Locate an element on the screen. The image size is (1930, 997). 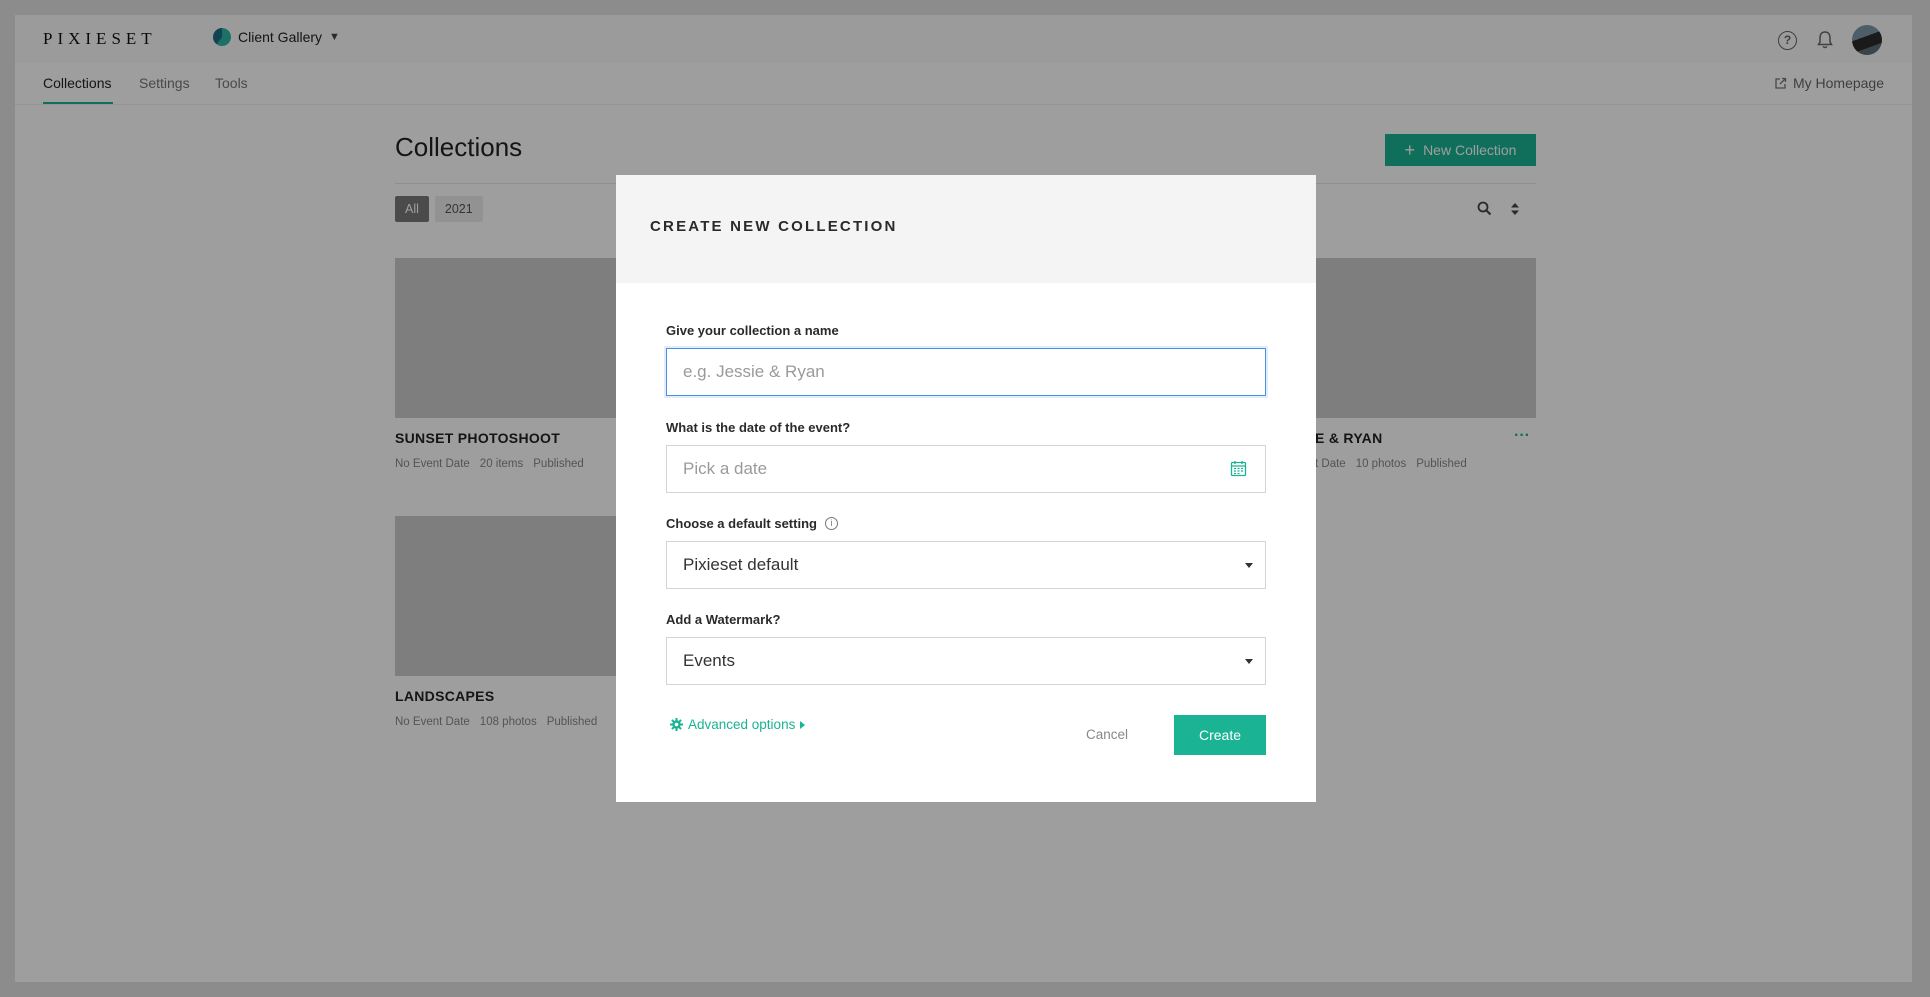
setting-label-text: Choose a default setting is located at coordinates (741, 523).